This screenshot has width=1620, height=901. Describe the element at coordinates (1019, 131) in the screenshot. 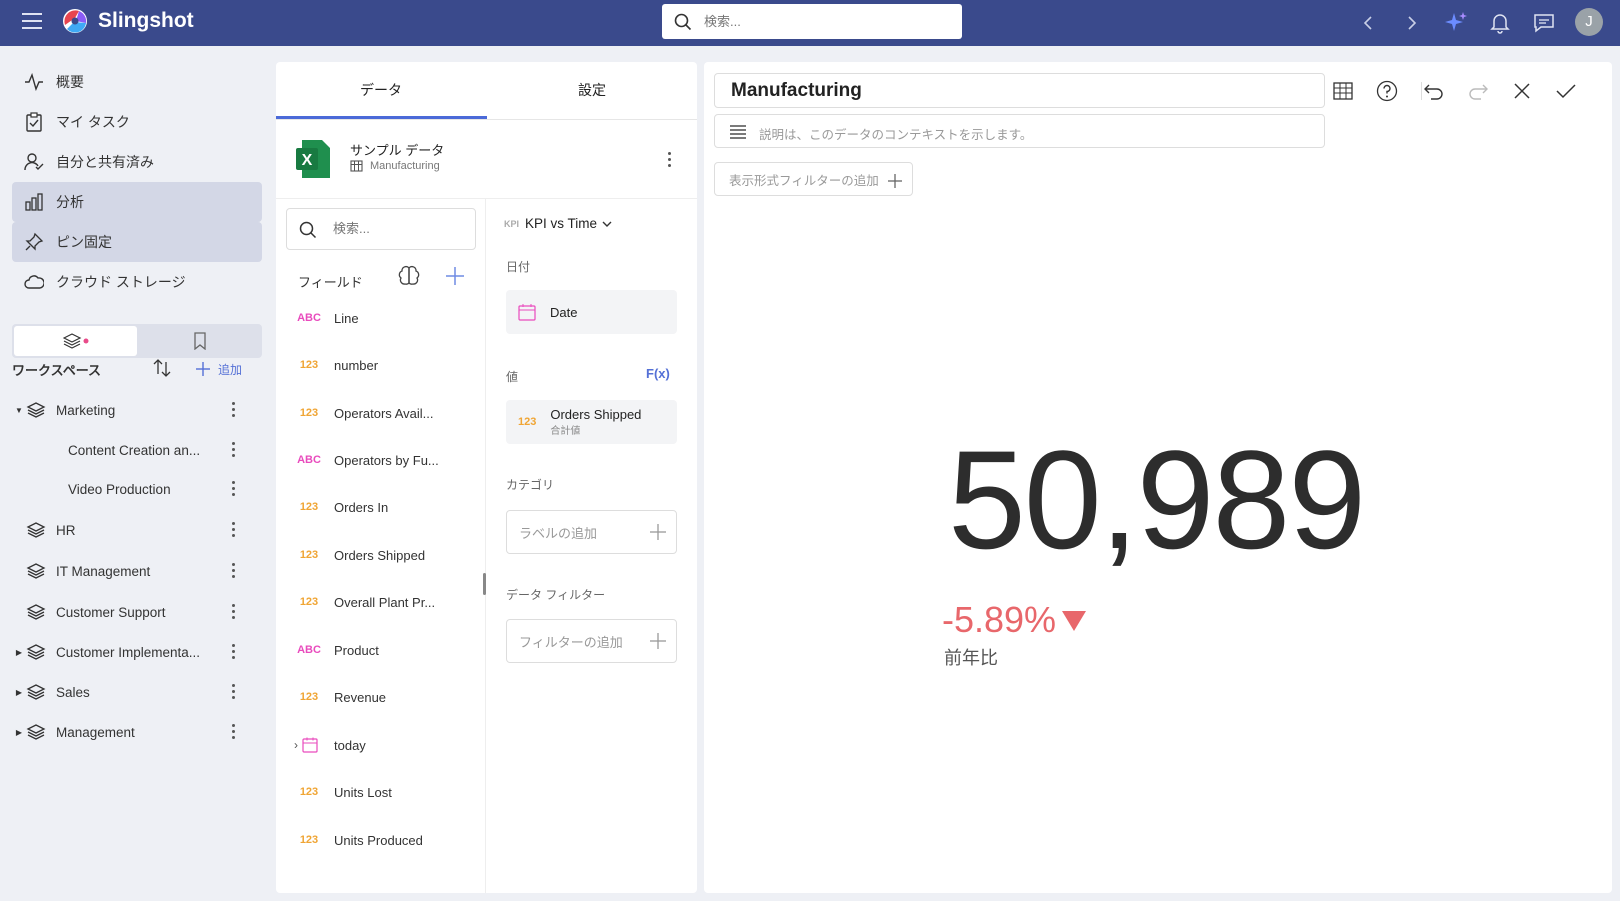

I see `description-input: 説明は、このデータのコンテキストを示します。` at that location.